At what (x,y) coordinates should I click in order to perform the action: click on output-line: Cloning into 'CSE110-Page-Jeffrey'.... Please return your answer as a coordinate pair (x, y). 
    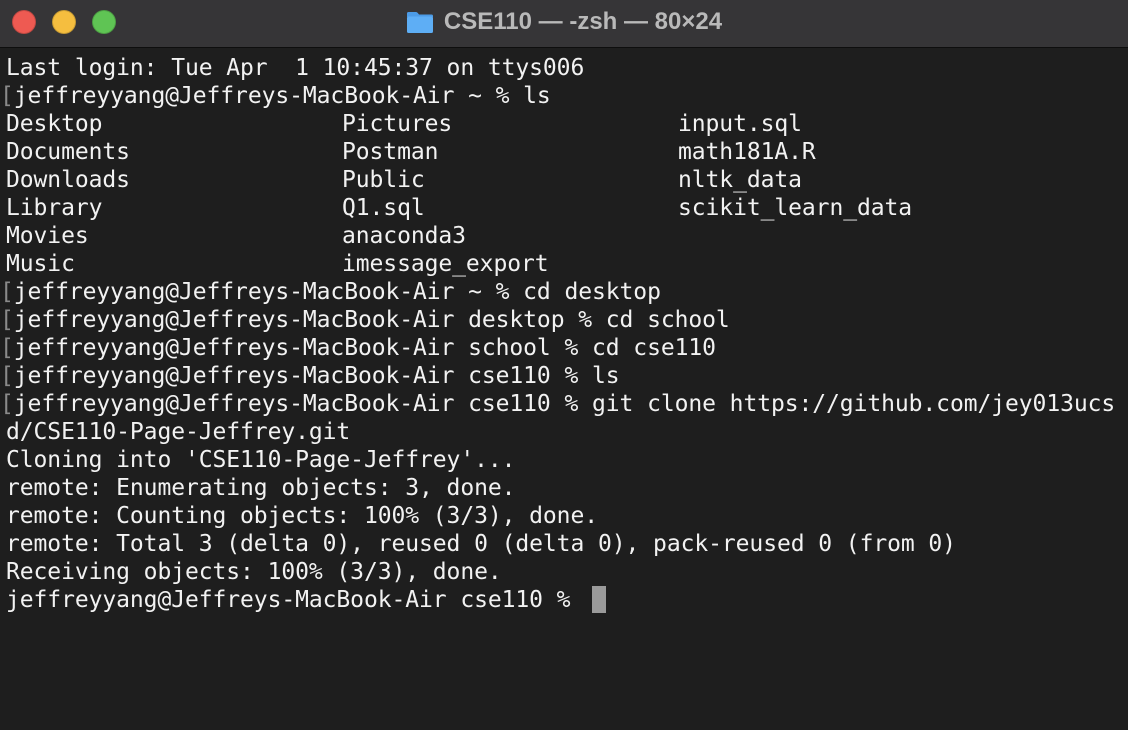
    Looking at the image, I should click on (261, 460).